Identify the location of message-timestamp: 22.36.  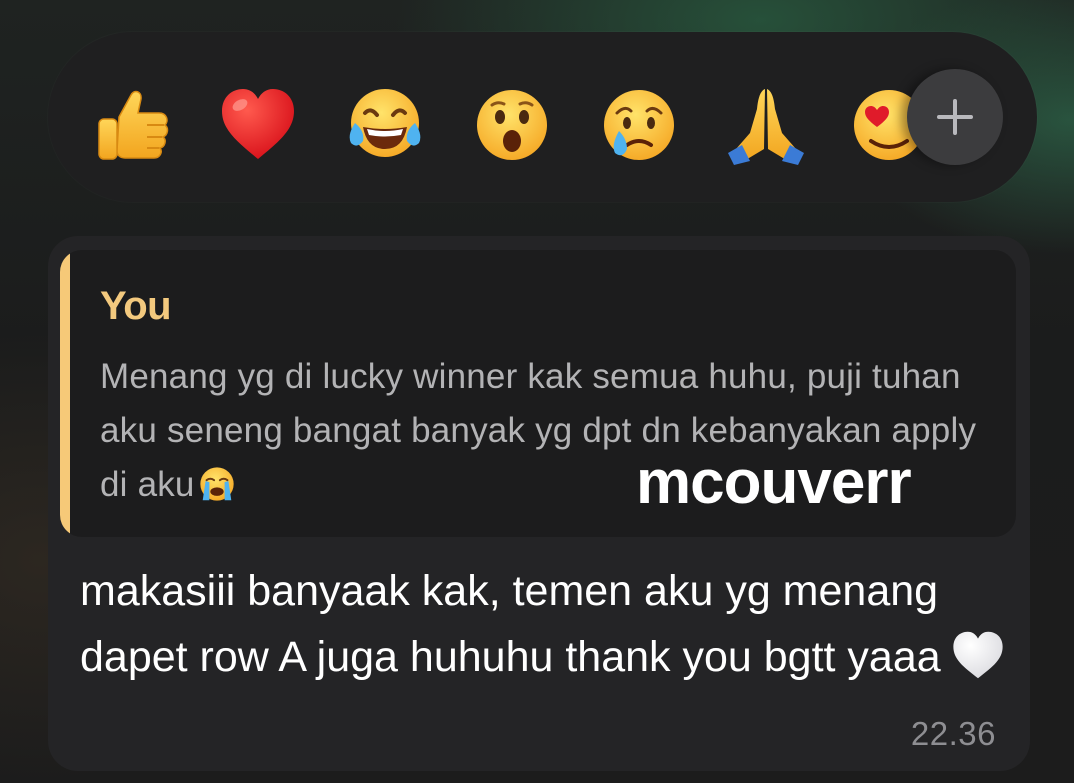
(953, 733).